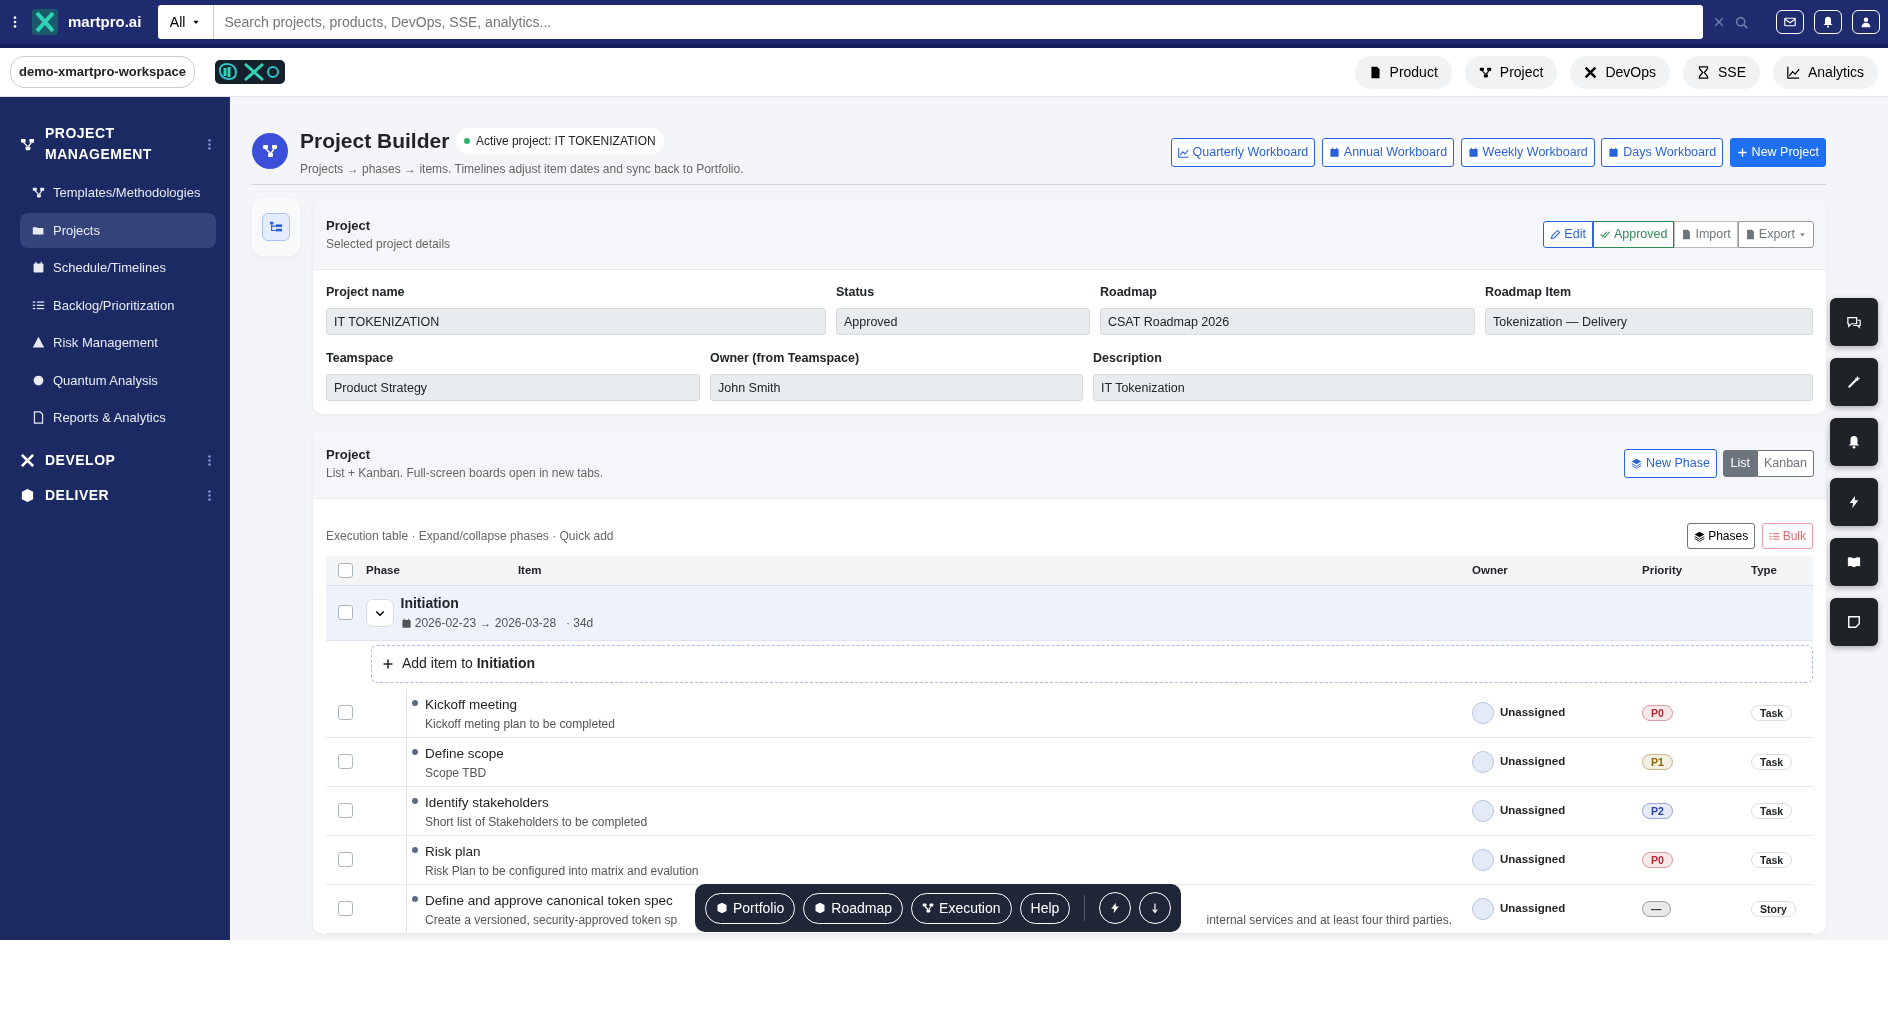 The width and height of the screenshot is (1888, 1024). Describe the element at coordinates (520, 724) in the screenshot. I see `item-description: Kickoff meting plan to be completed` at that location.